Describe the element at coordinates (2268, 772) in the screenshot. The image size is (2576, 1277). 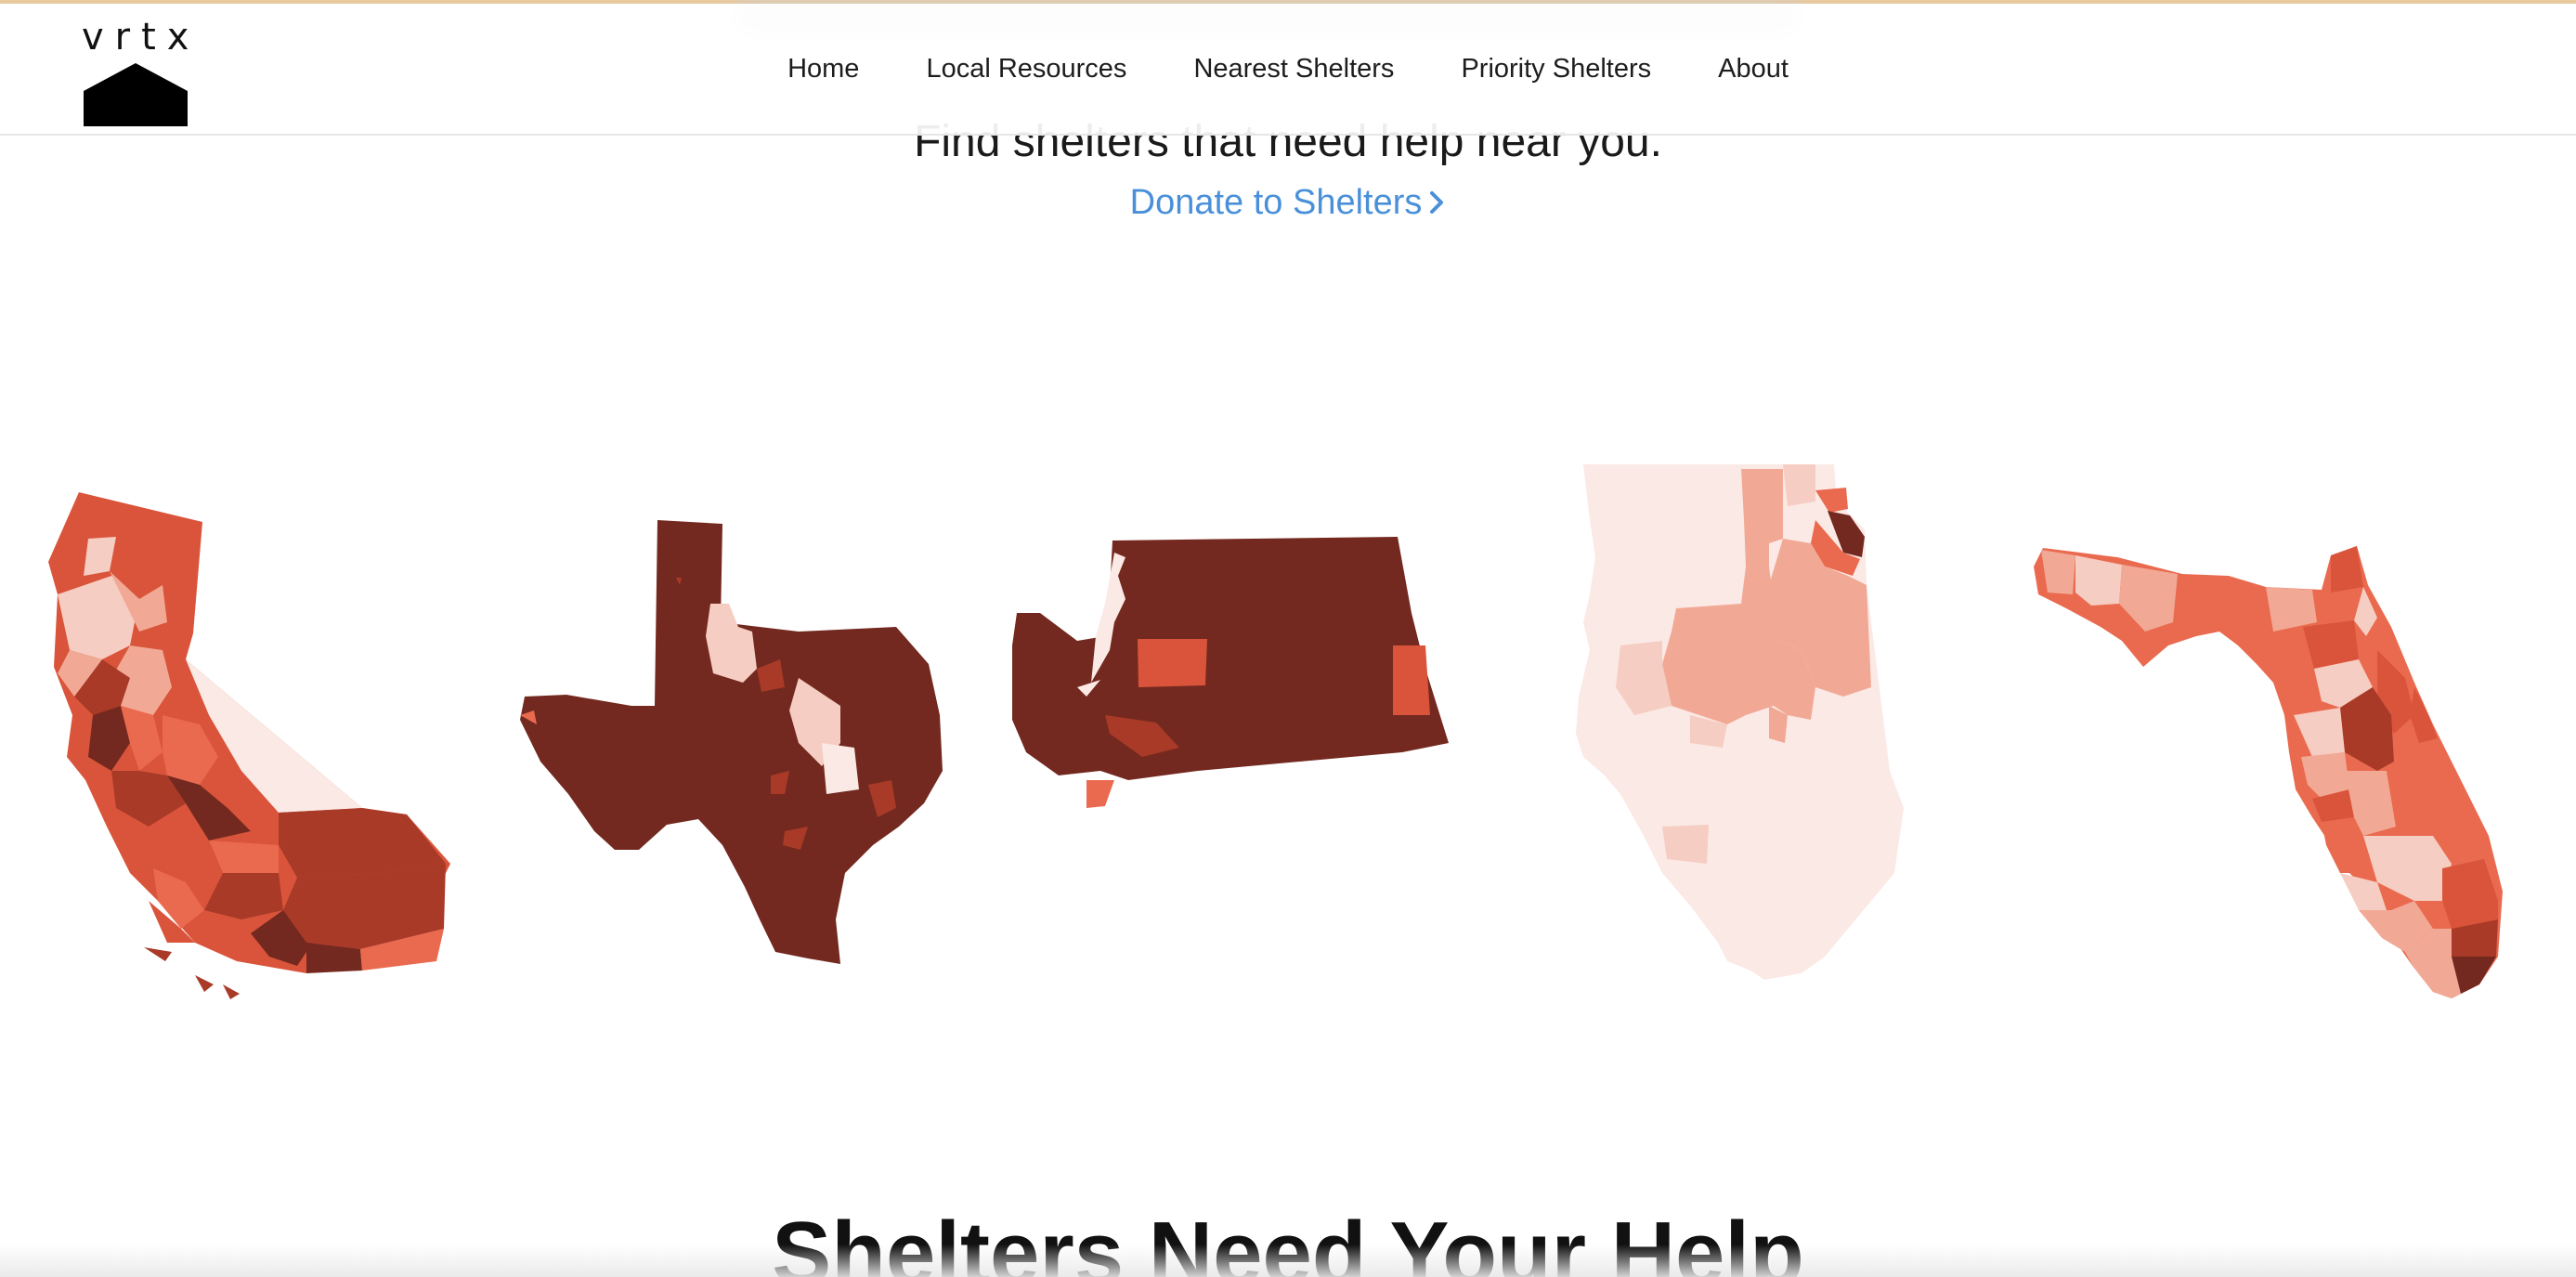
I see `map-florida` at that location.